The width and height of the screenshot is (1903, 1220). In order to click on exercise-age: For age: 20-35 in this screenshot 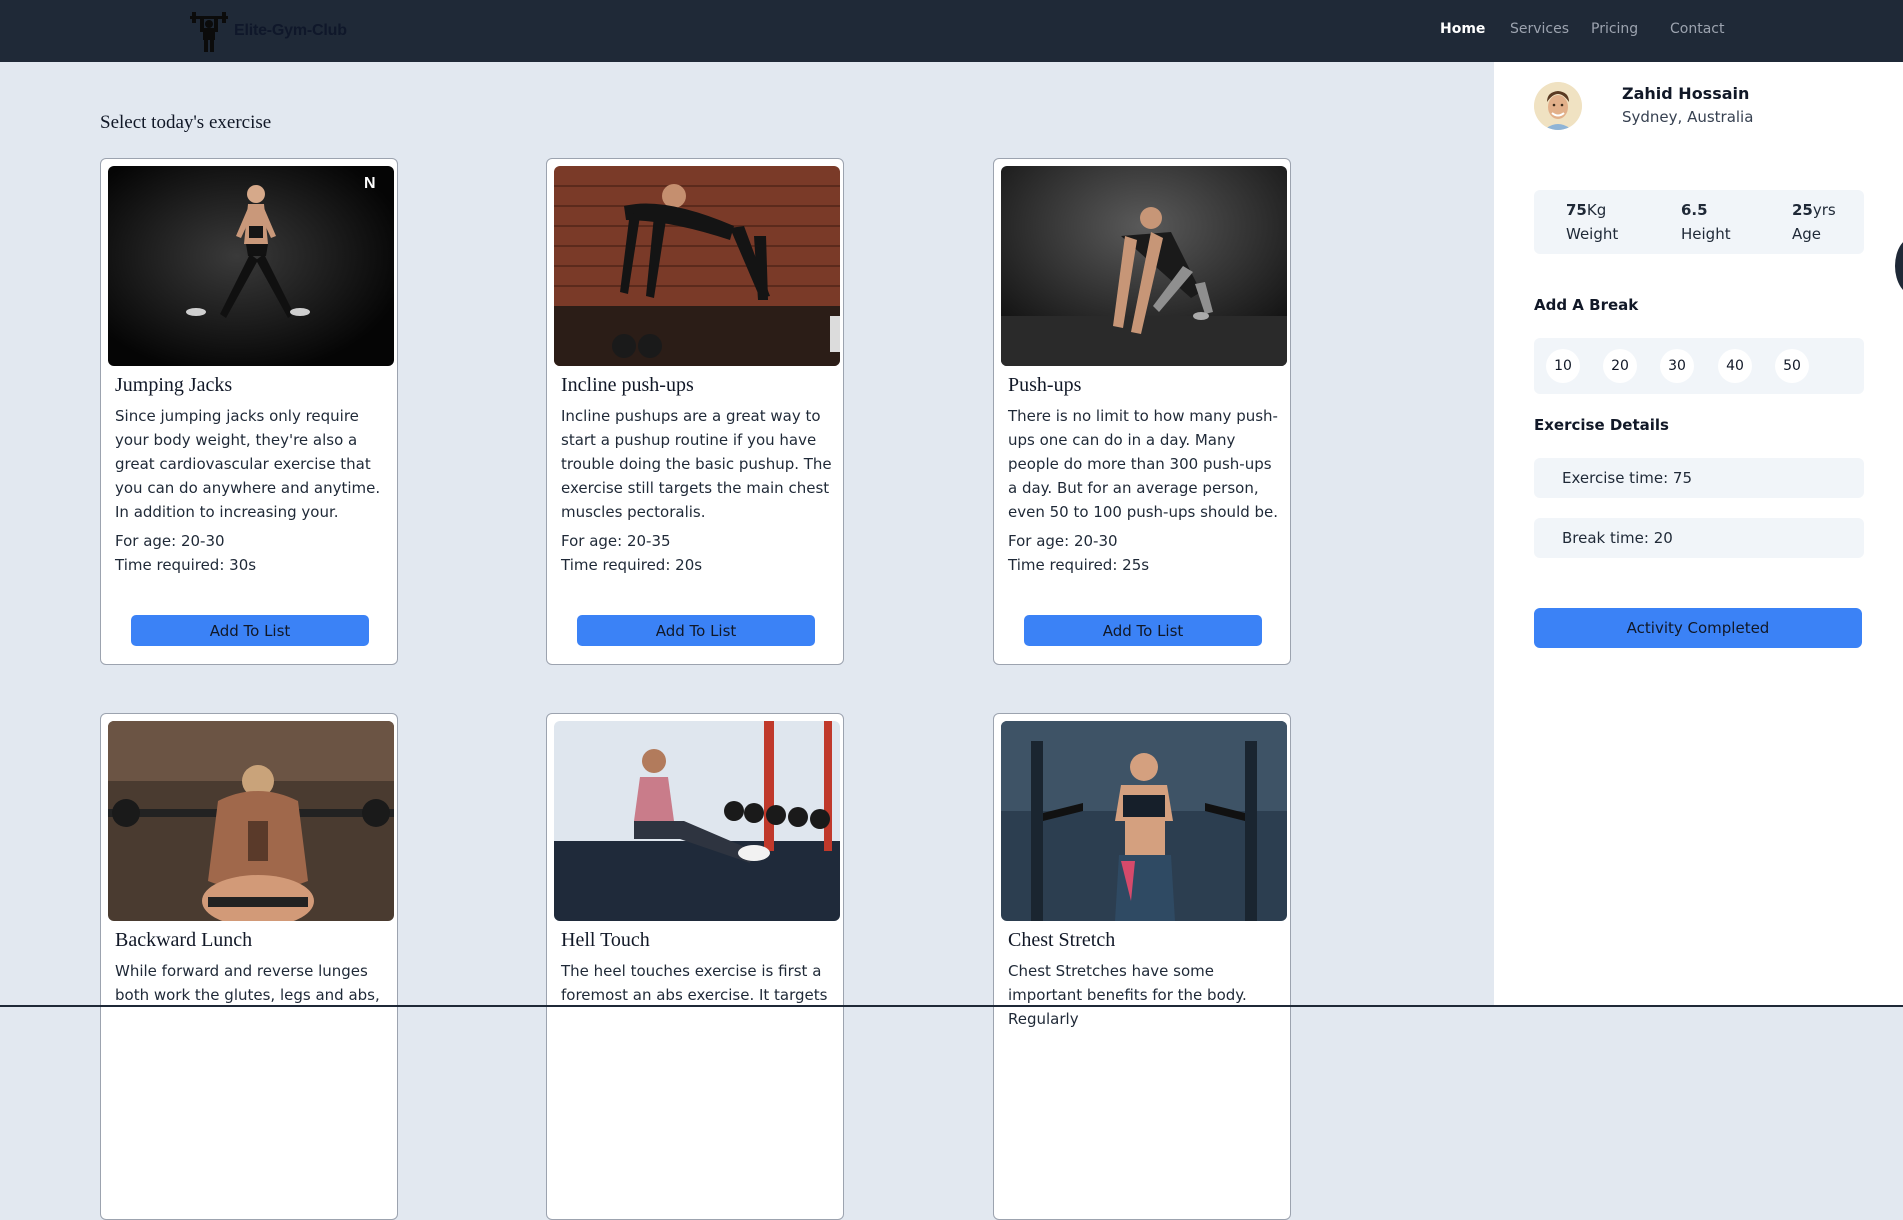, I will do `click(616, 541)`.